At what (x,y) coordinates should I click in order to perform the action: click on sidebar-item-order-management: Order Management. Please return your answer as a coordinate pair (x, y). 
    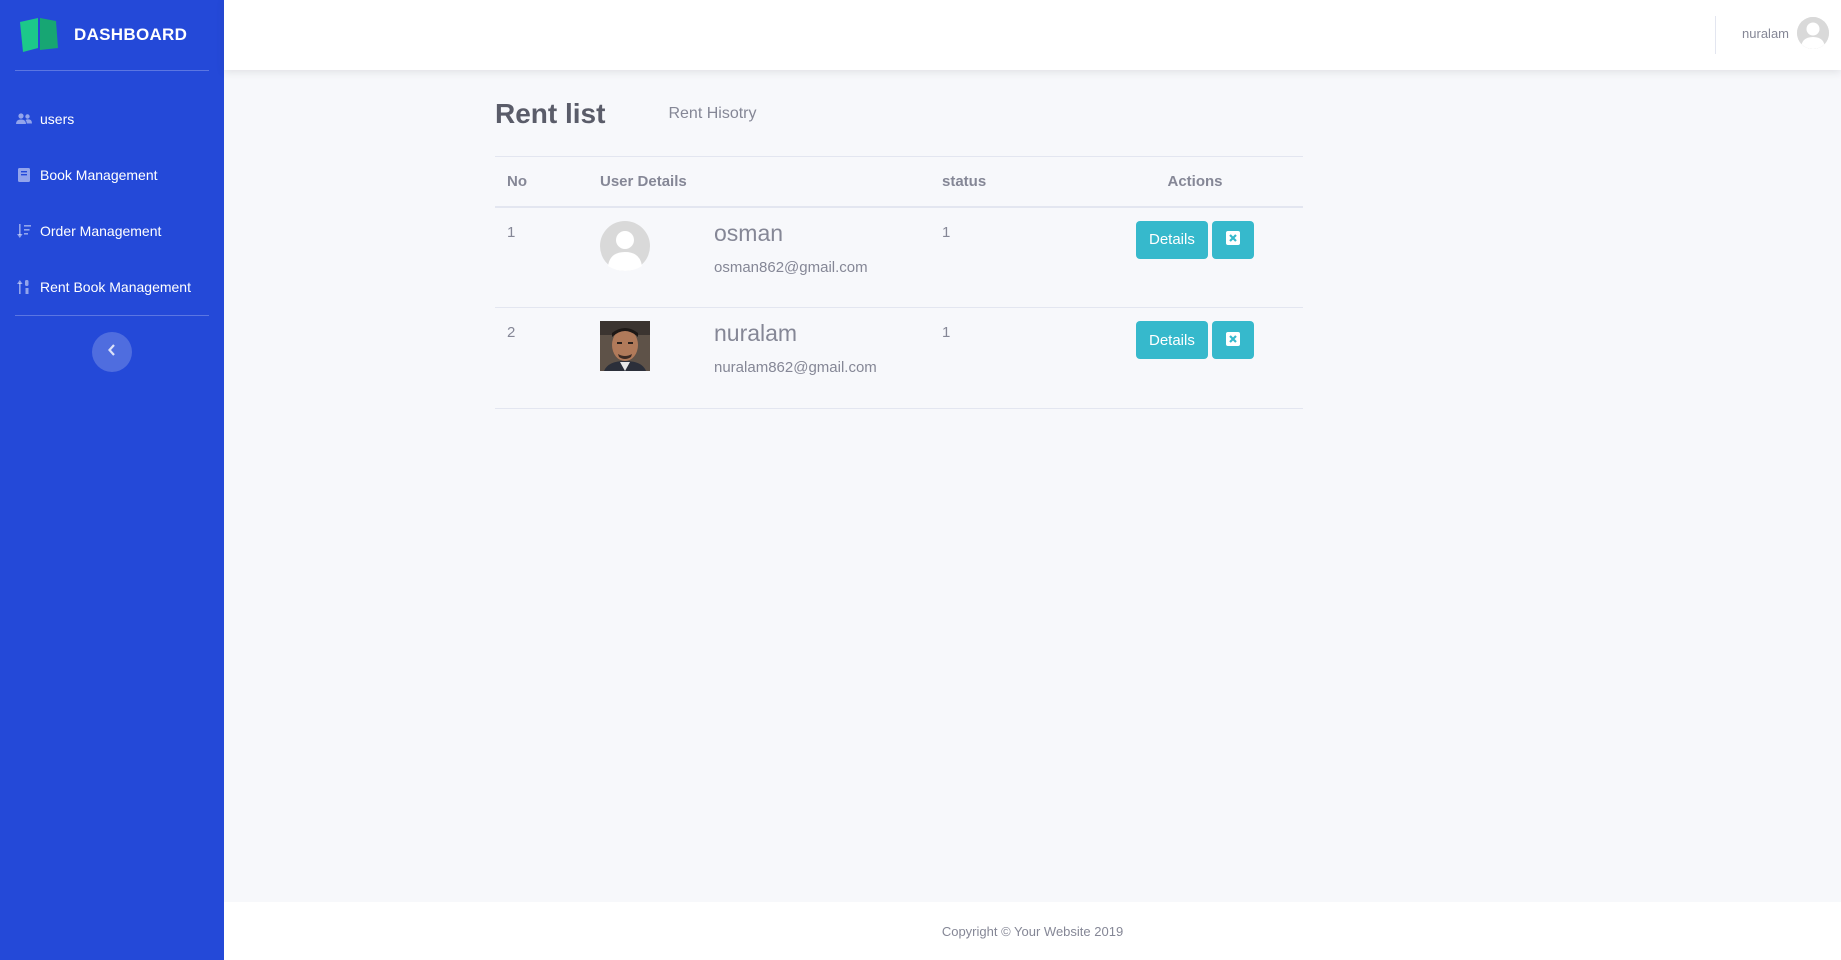
    Looking at the image, I should click on (112, 231).